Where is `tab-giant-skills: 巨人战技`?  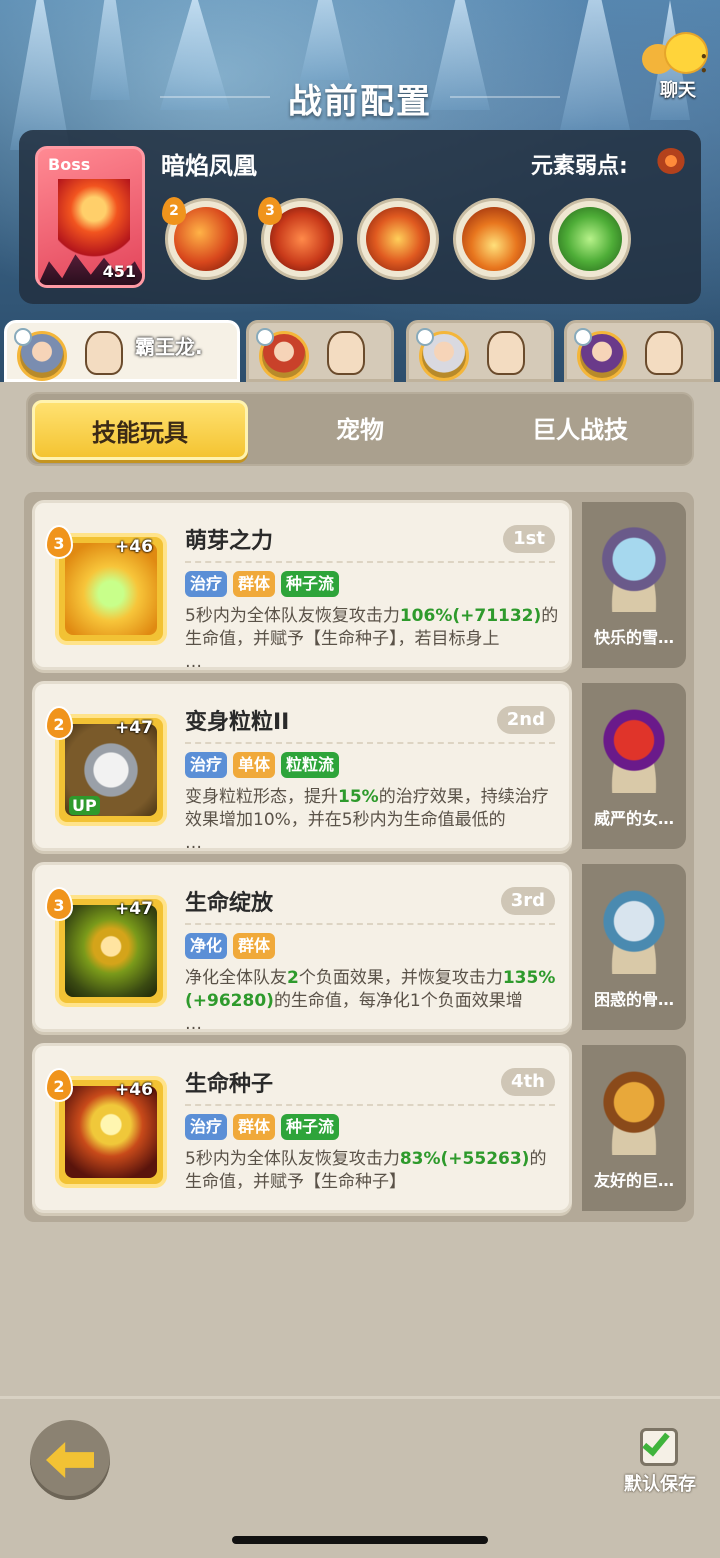
tab-giant-skills: 巨人战技 is located at coordinates (580, 430).